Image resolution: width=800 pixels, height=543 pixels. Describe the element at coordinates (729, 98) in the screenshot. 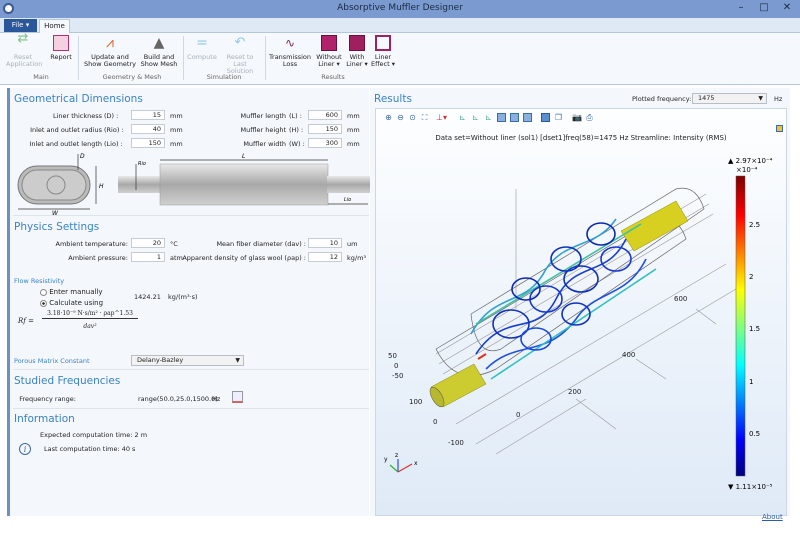

I see `plotted-frequency-dropdown: 1475 ▼` at that location.